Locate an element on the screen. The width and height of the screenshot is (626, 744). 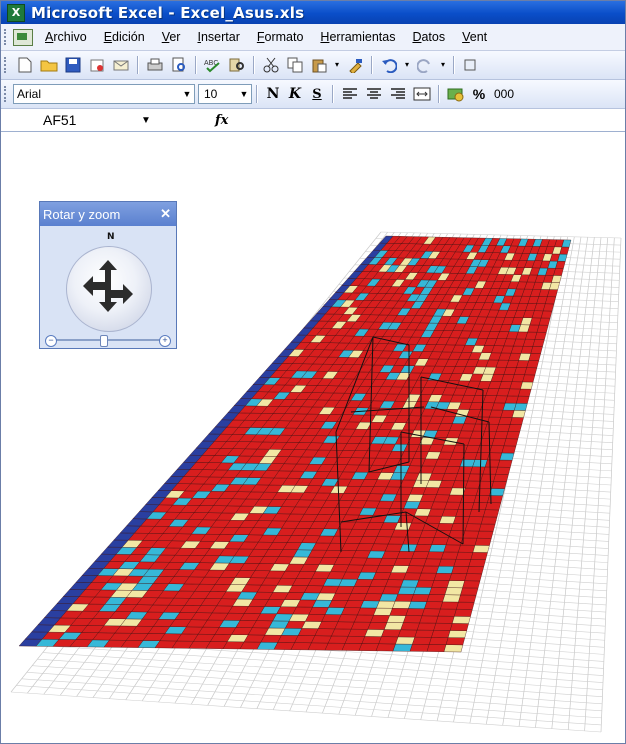
zoom-slider-thumb is located at coordinates (104, 341).